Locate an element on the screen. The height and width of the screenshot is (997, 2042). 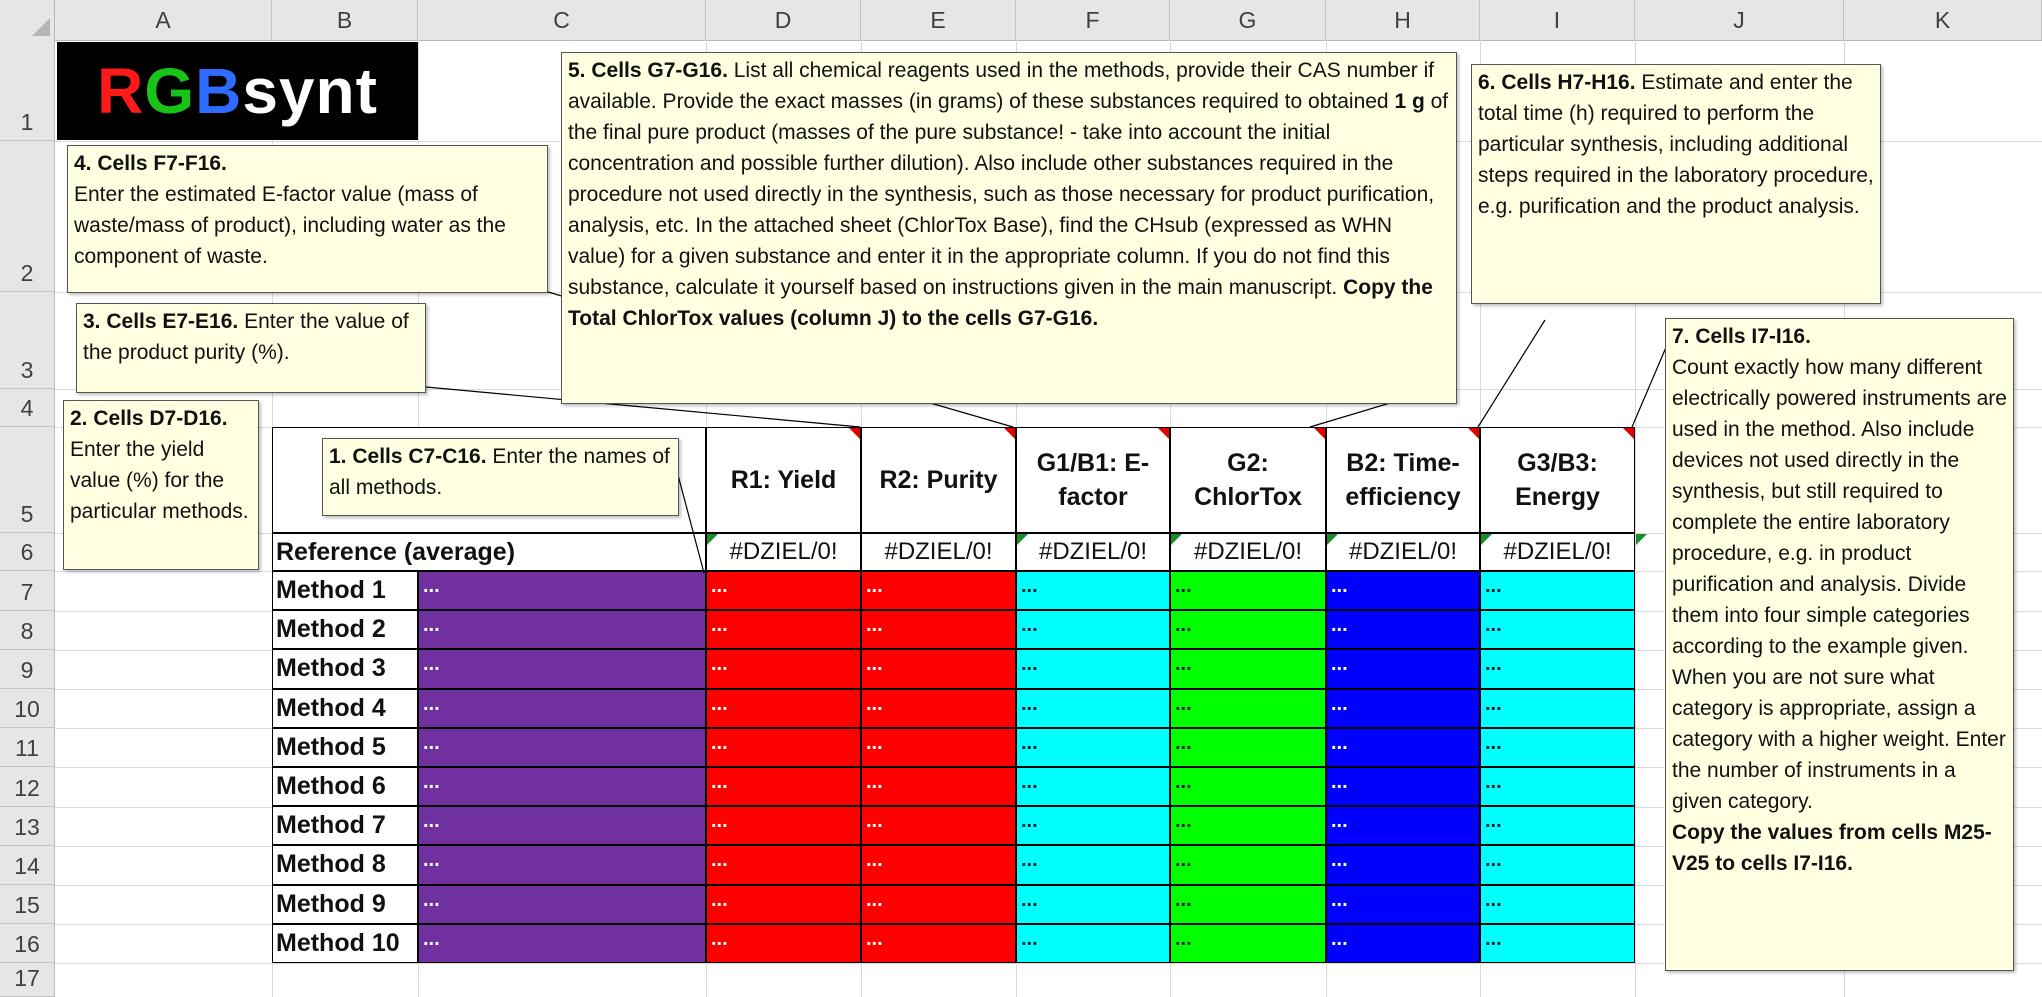
connector-c5 is located at coordinates (1355, 413).